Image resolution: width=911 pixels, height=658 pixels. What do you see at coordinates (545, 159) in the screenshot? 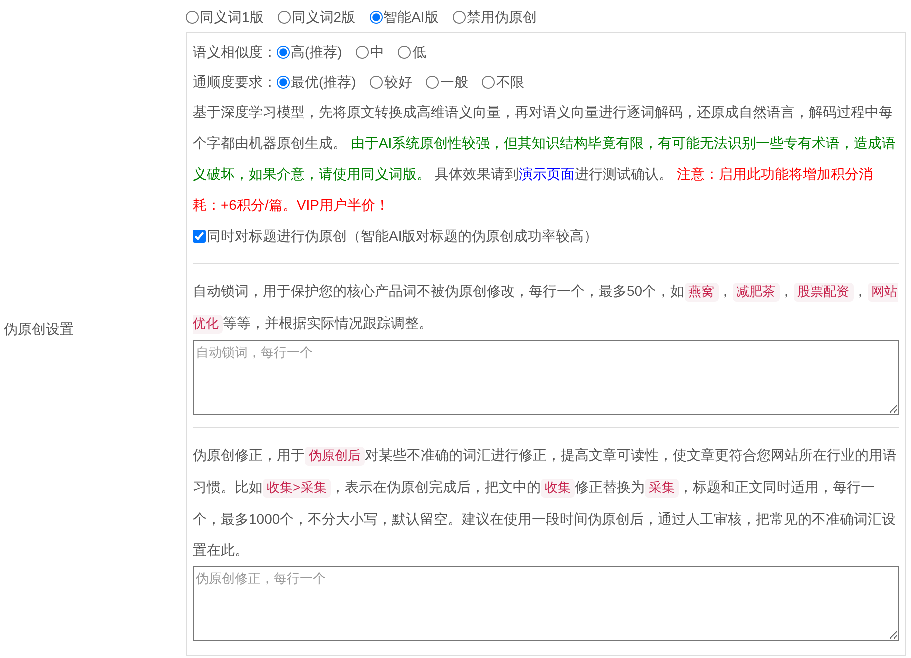
I see `description-text: 基于深度学习模型，先将原文转换成高维语义向量，再对语义向量进行逐词解码，还原成自然语言，解码过程中每个字都由机器原创生成。 由于AI系统原创性较强，但其知识结构毕竟有限，有可能无法识别一些专有术语，造成语义破坏，如果介意，请使用同义词版。 具体效果请到演示页面进行测试确认。 注意：启用此功能将增加积分消耗：+6积分/篇。VIP用户半价！` at bounding box center [545, 159].